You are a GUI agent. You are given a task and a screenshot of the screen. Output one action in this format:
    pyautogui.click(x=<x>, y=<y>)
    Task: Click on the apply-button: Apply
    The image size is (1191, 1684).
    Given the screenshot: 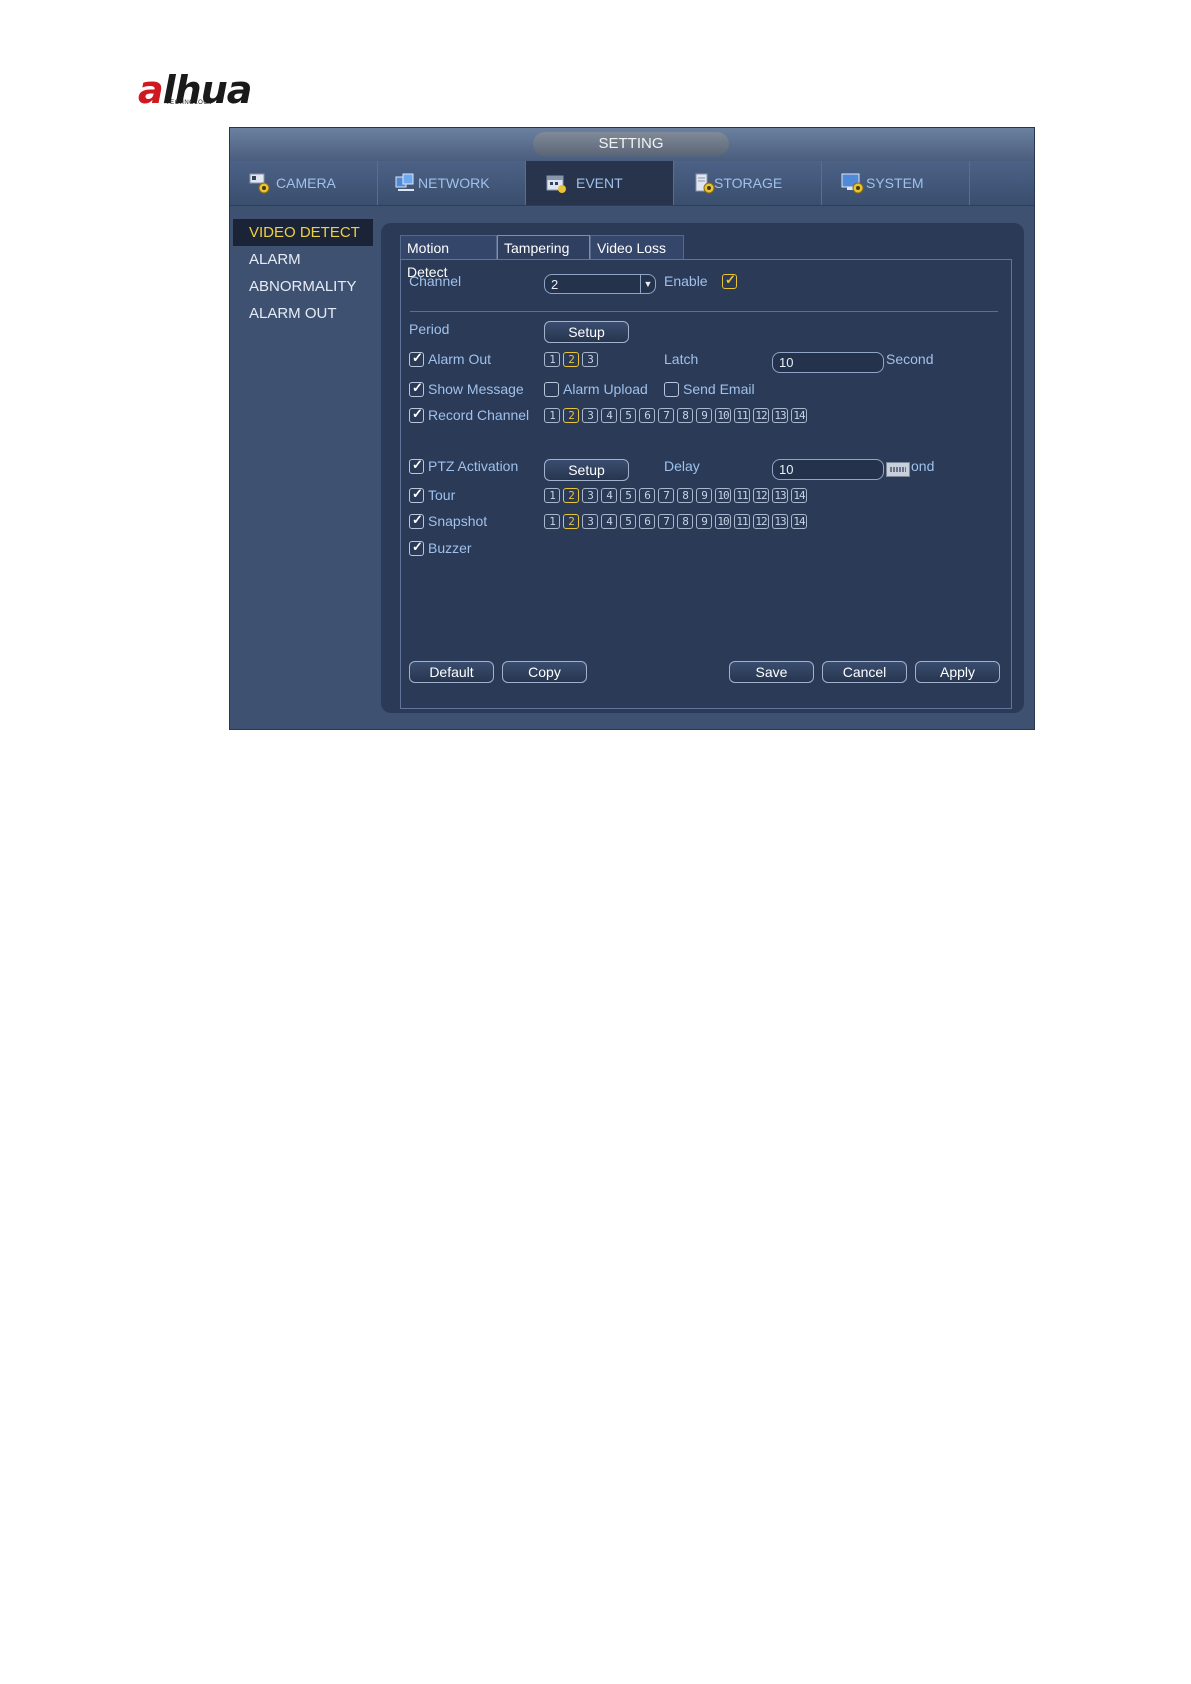 What is the action you would take?
    pyautogui.click(x=957, y=672)
    